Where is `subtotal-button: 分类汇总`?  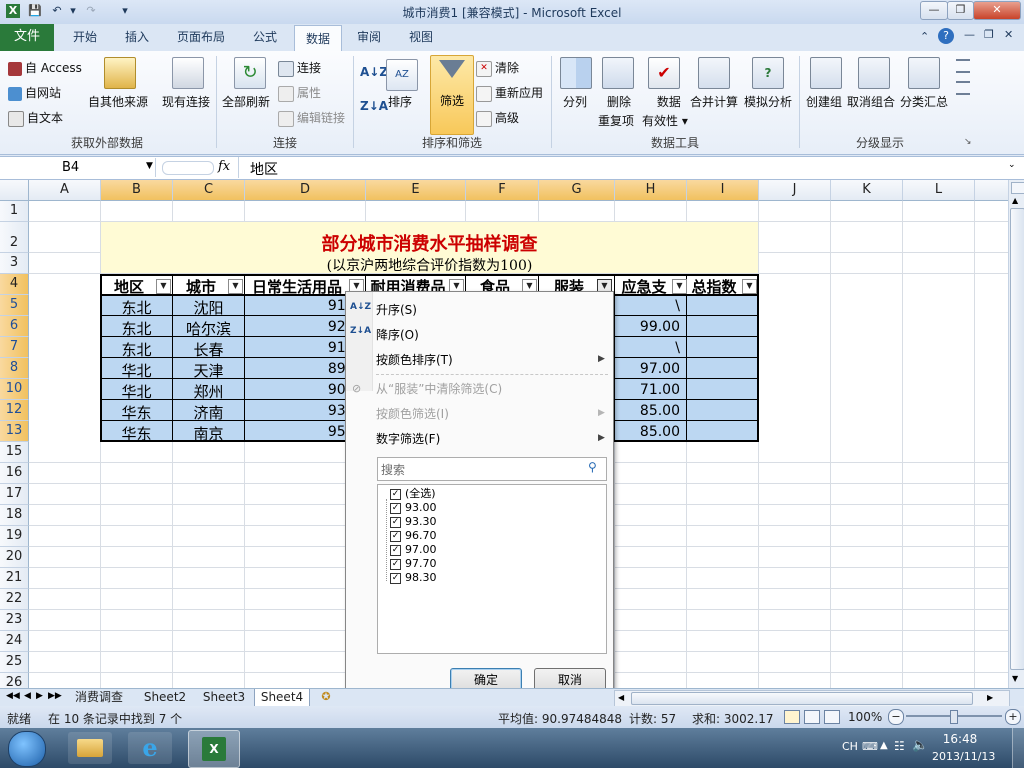
subtotal-button: 分类汇总 is located at coordinates (924, 101).